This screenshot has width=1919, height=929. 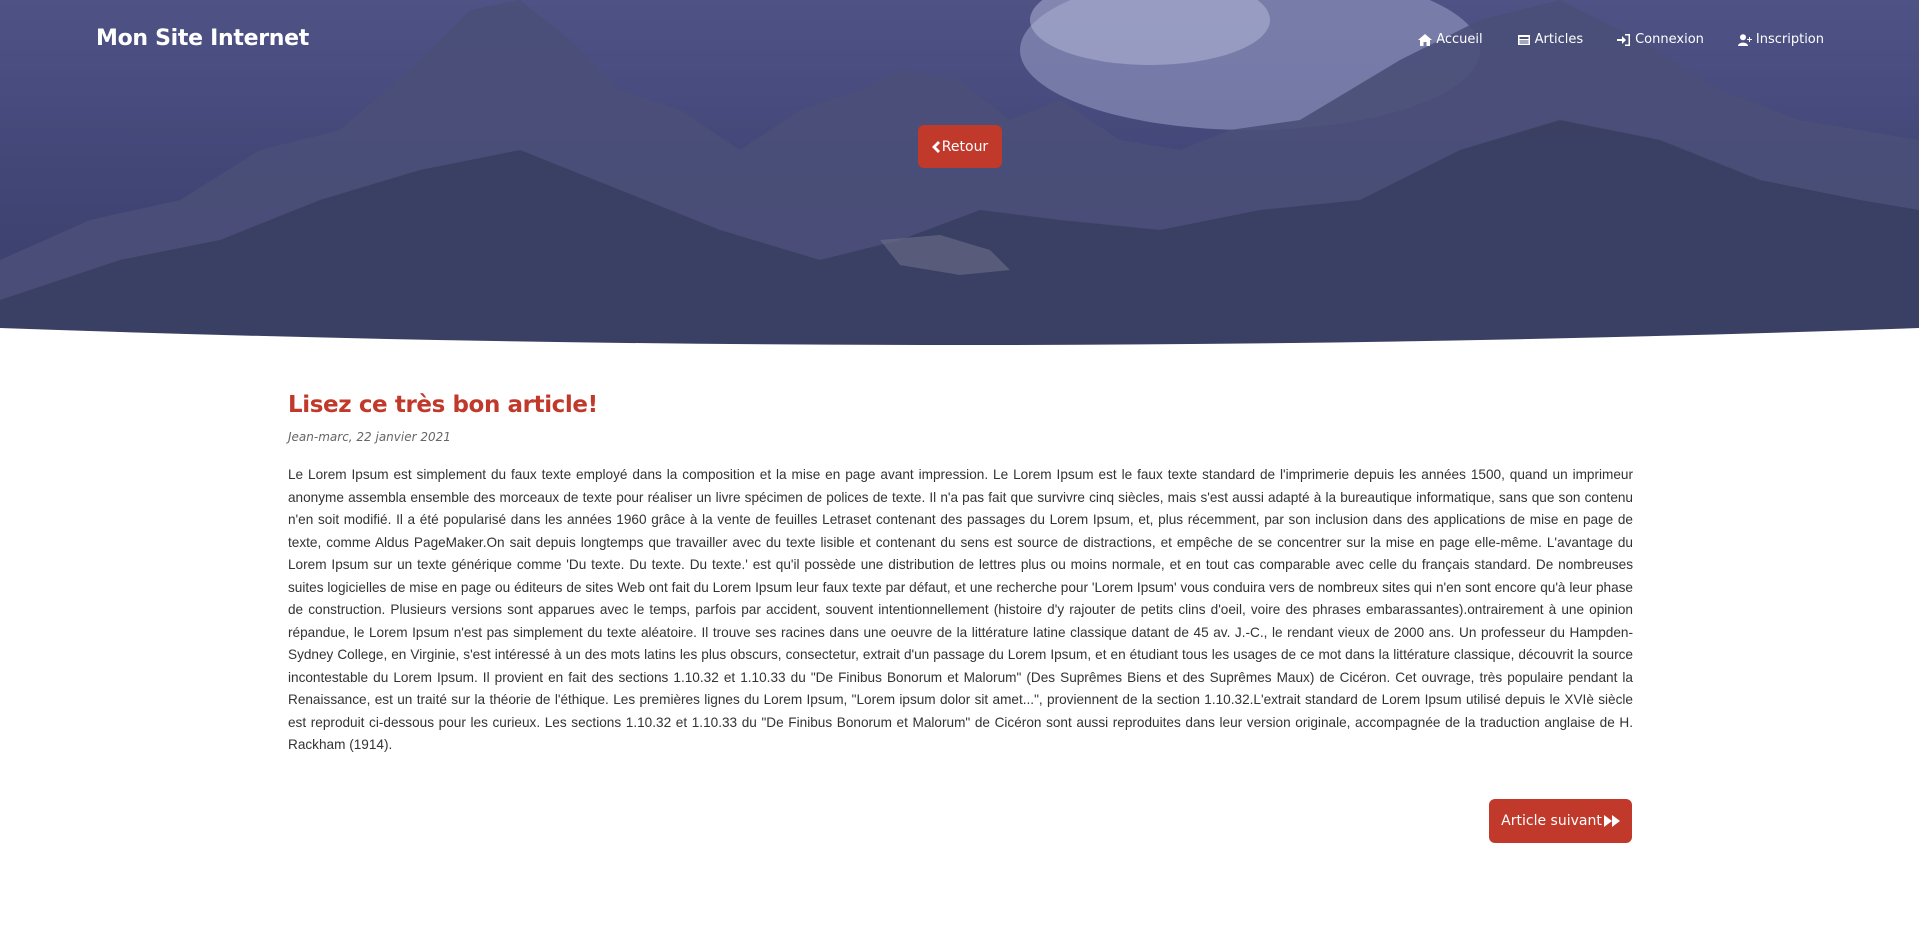 What do you see at coordinates (1624, 39) in the screenshot?
I see `sign-in-icon` at bounding box center [1624, 39].